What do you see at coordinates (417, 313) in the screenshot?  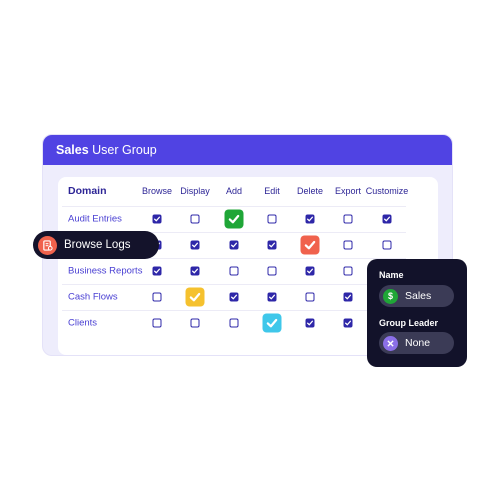 I see `group-details-card: Name $ Sales Group Leader None` at bounding box center [417, 313].